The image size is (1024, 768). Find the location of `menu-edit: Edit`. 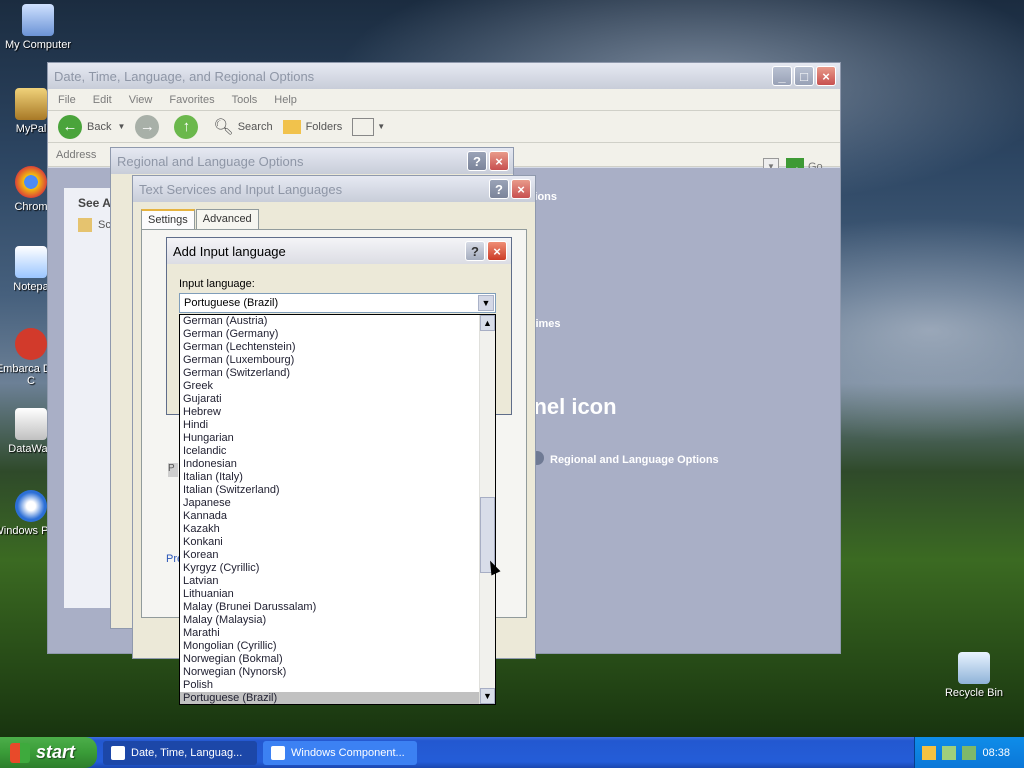

menu-edit: Edit is located at coordinates (102, 100).